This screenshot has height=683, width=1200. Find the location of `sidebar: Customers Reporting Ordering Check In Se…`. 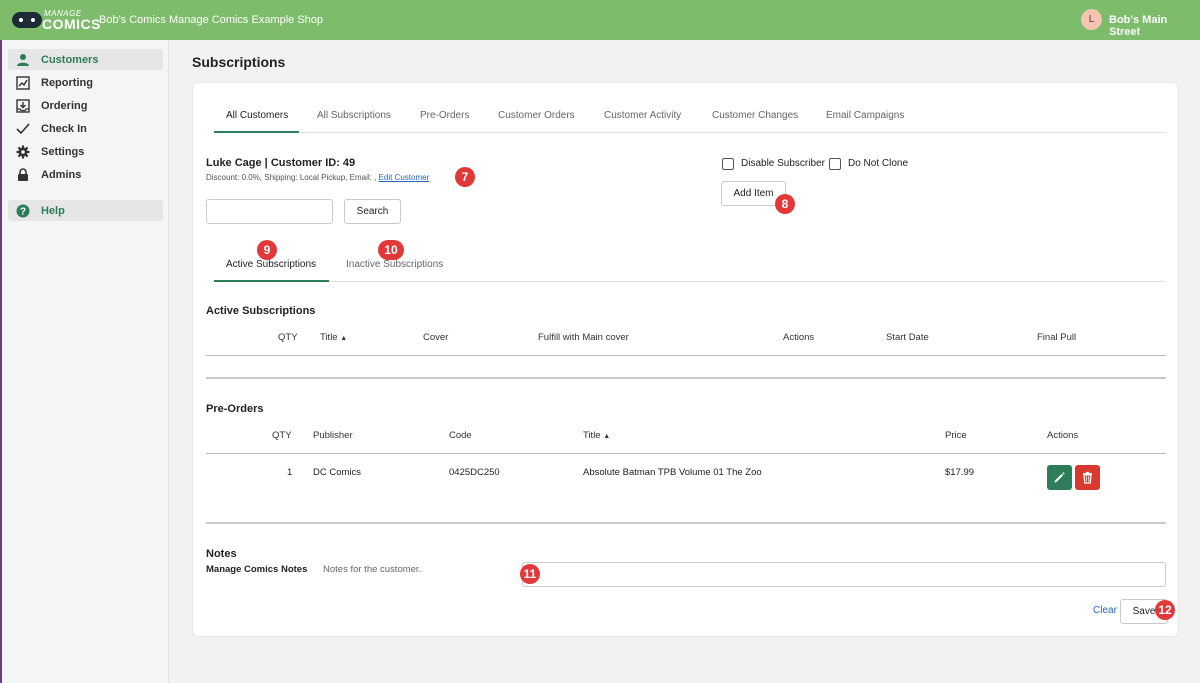

sidebar: Customers Reporting Ordering Check In Se… is located at coordinates (84, 361).